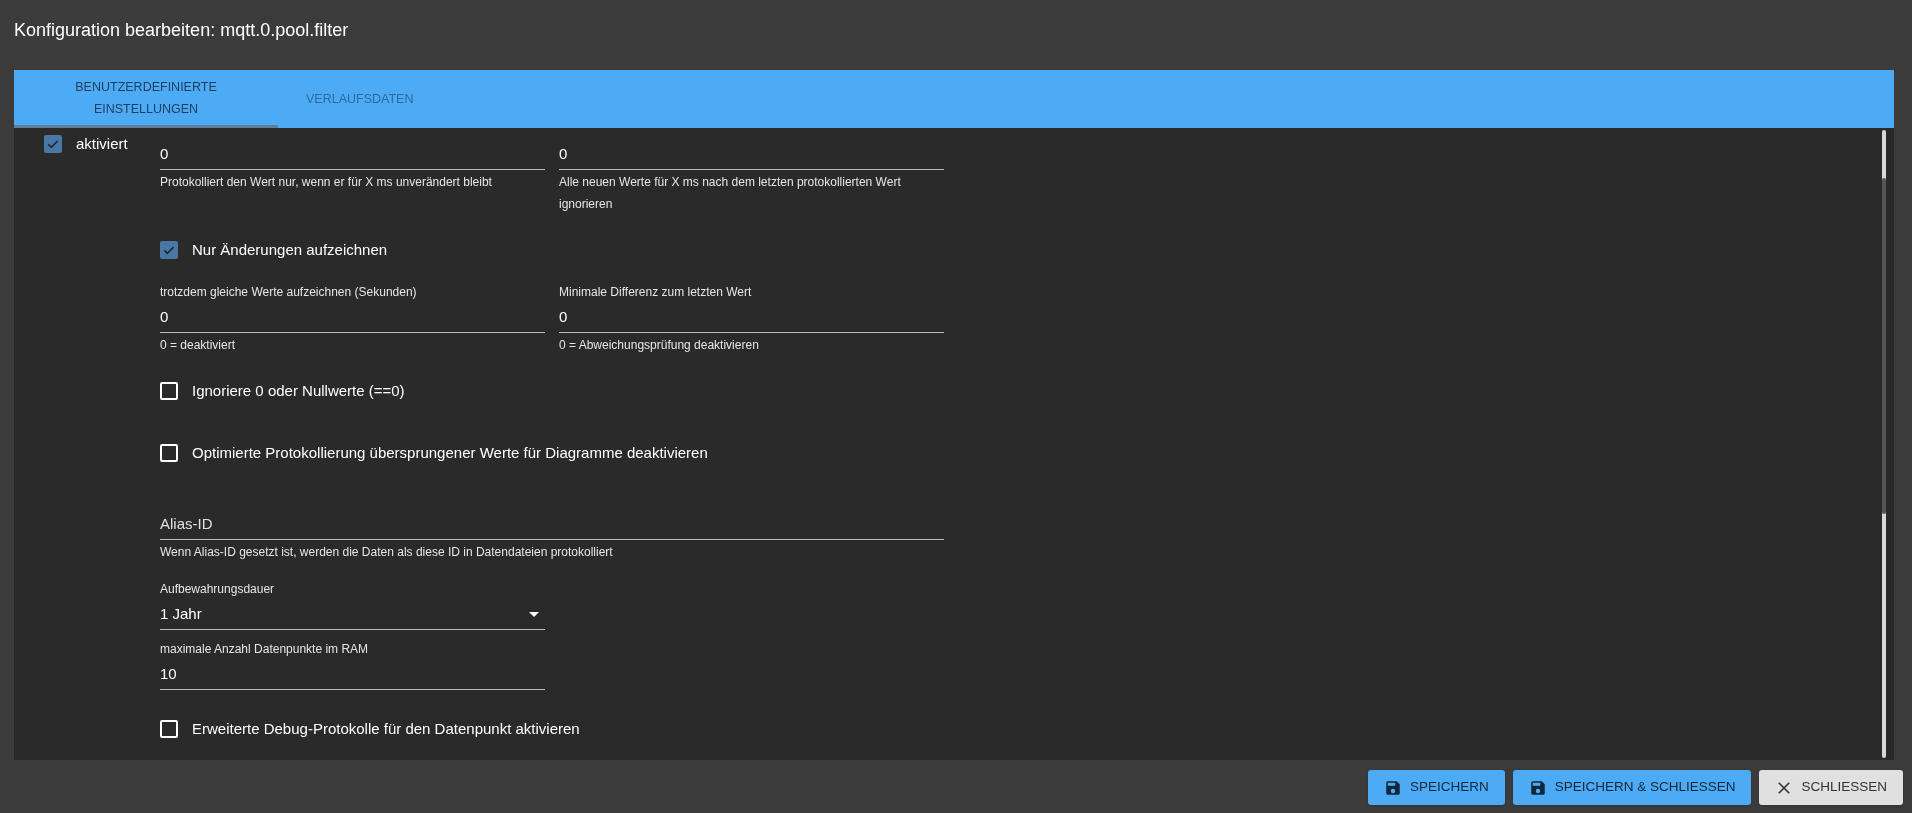 The image size is (1912, 813). What do you see at coordinates (656, 292) in the screenshot?
I see `field-label: Minimale Differenz zum letzten Wert` at bounding box center [656, 292].